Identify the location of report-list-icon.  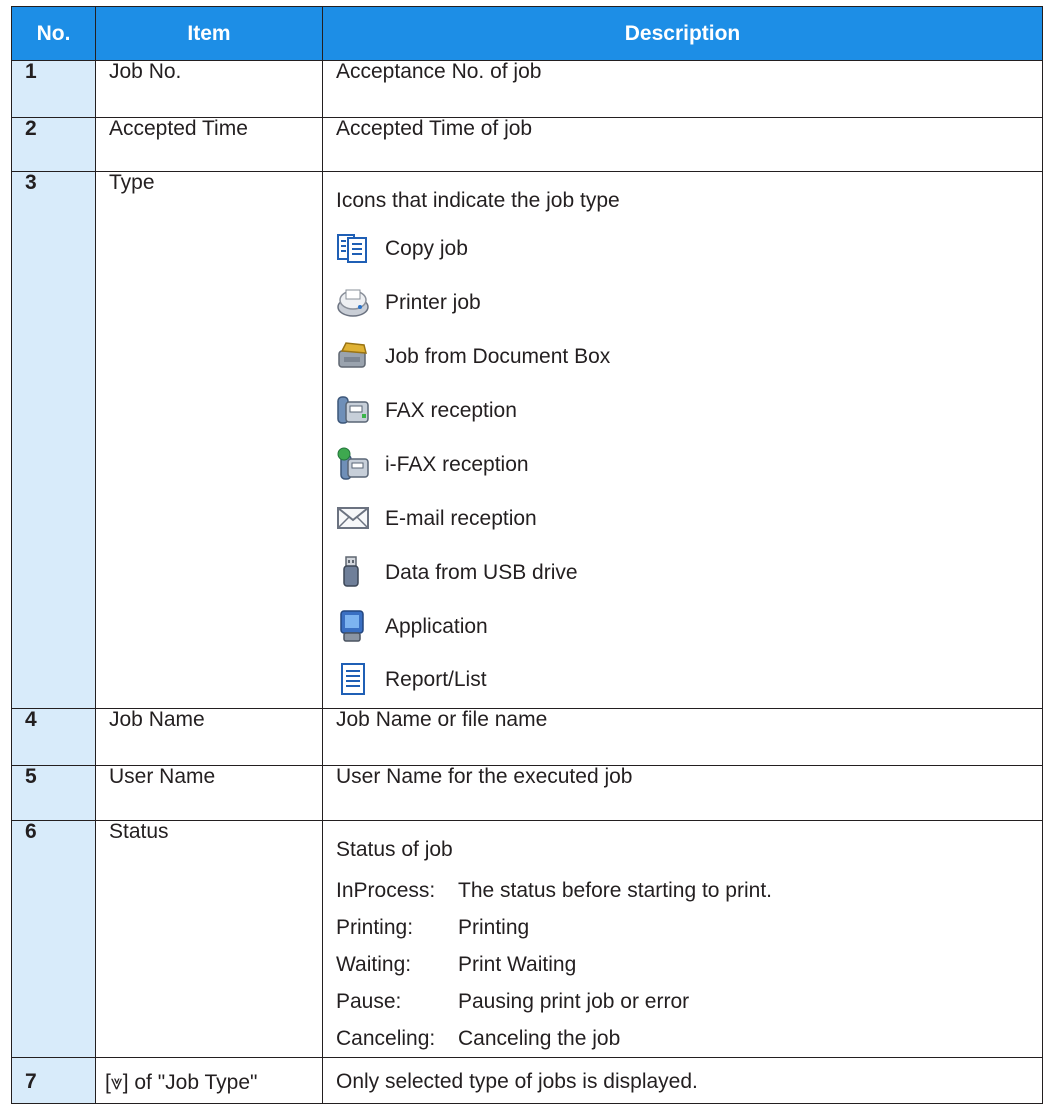
(353, 679).